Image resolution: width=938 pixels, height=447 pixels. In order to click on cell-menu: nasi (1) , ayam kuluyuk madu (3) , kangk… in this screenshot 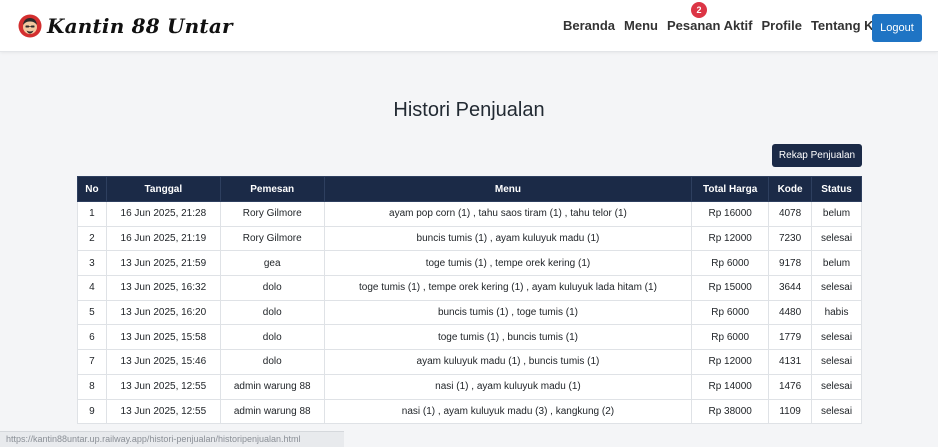, I will do `click(508, 411)`.